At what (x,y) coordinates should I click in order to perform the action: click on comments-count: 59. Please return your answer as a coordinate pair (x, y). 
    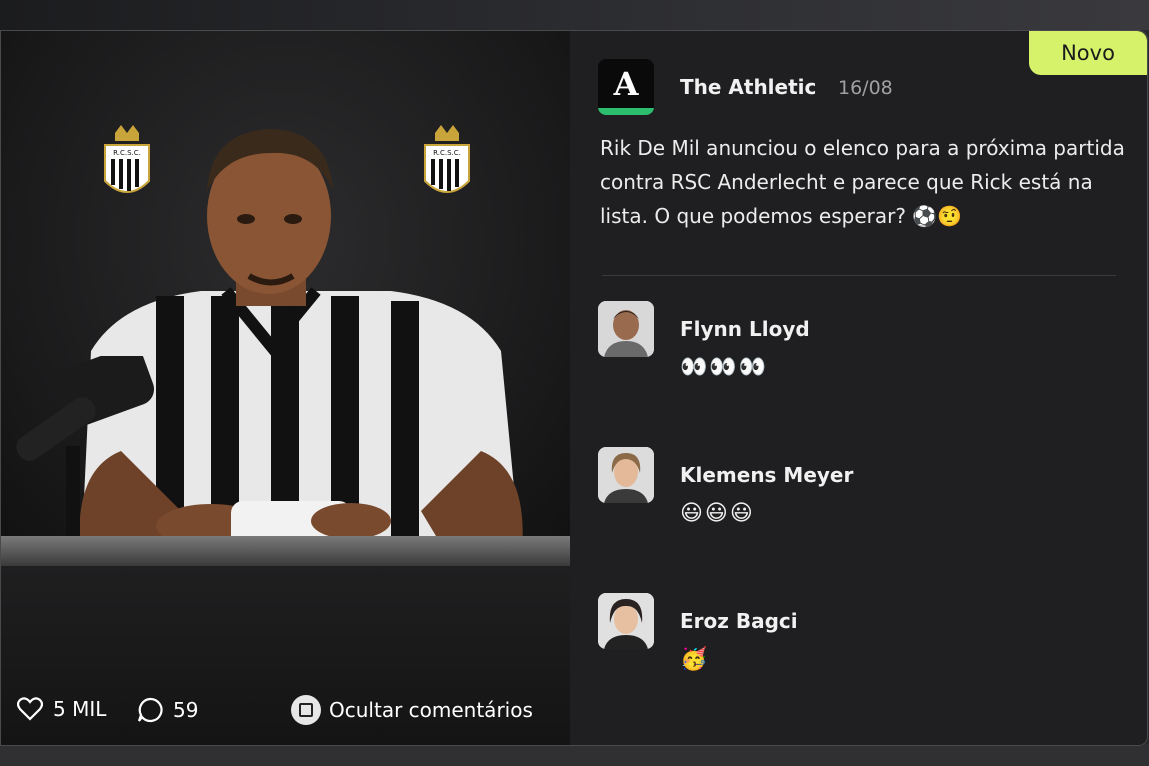
    Looking at the image, I should click on (186, 710).